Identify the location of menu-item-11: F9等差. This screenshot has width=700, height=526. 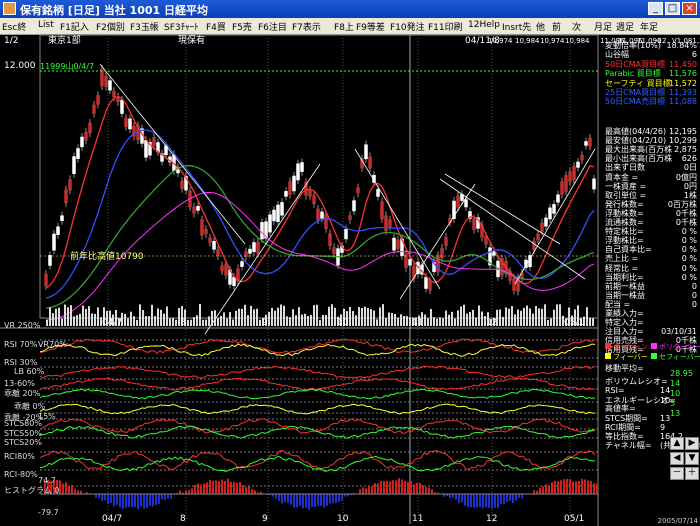
(370, 26).